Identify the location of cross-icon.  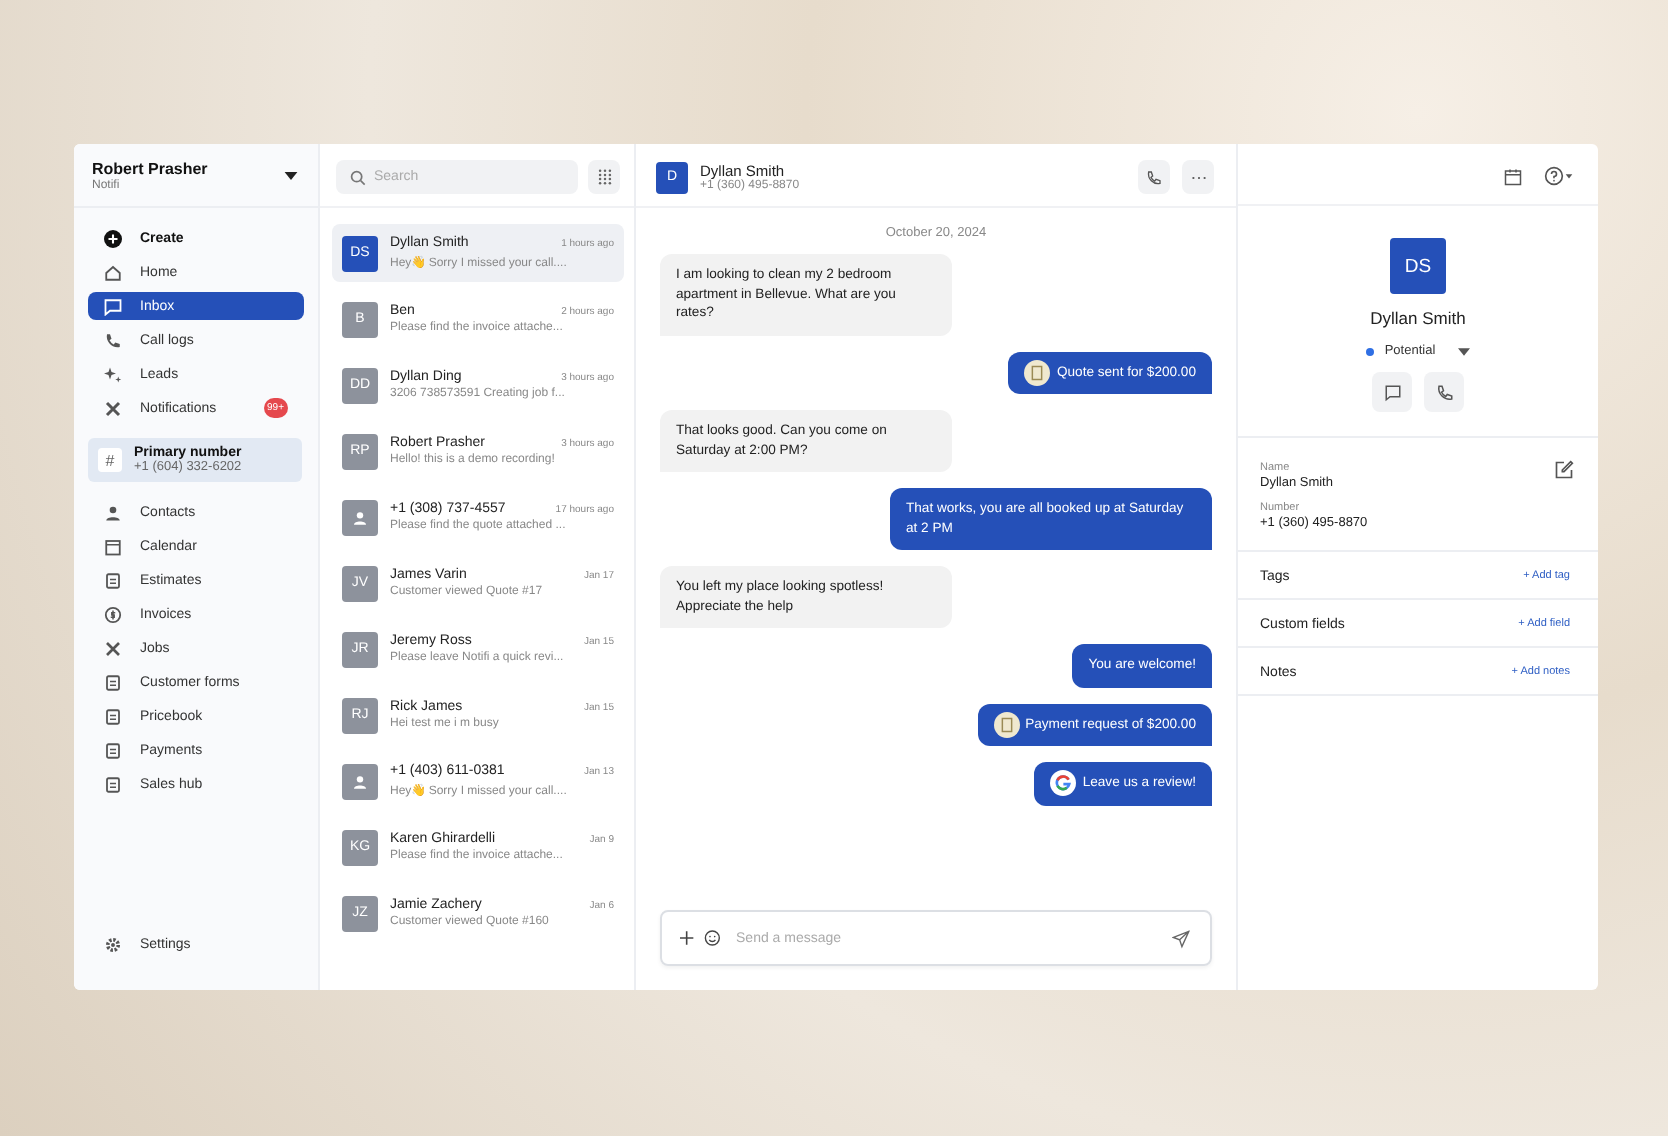
(113, 408).